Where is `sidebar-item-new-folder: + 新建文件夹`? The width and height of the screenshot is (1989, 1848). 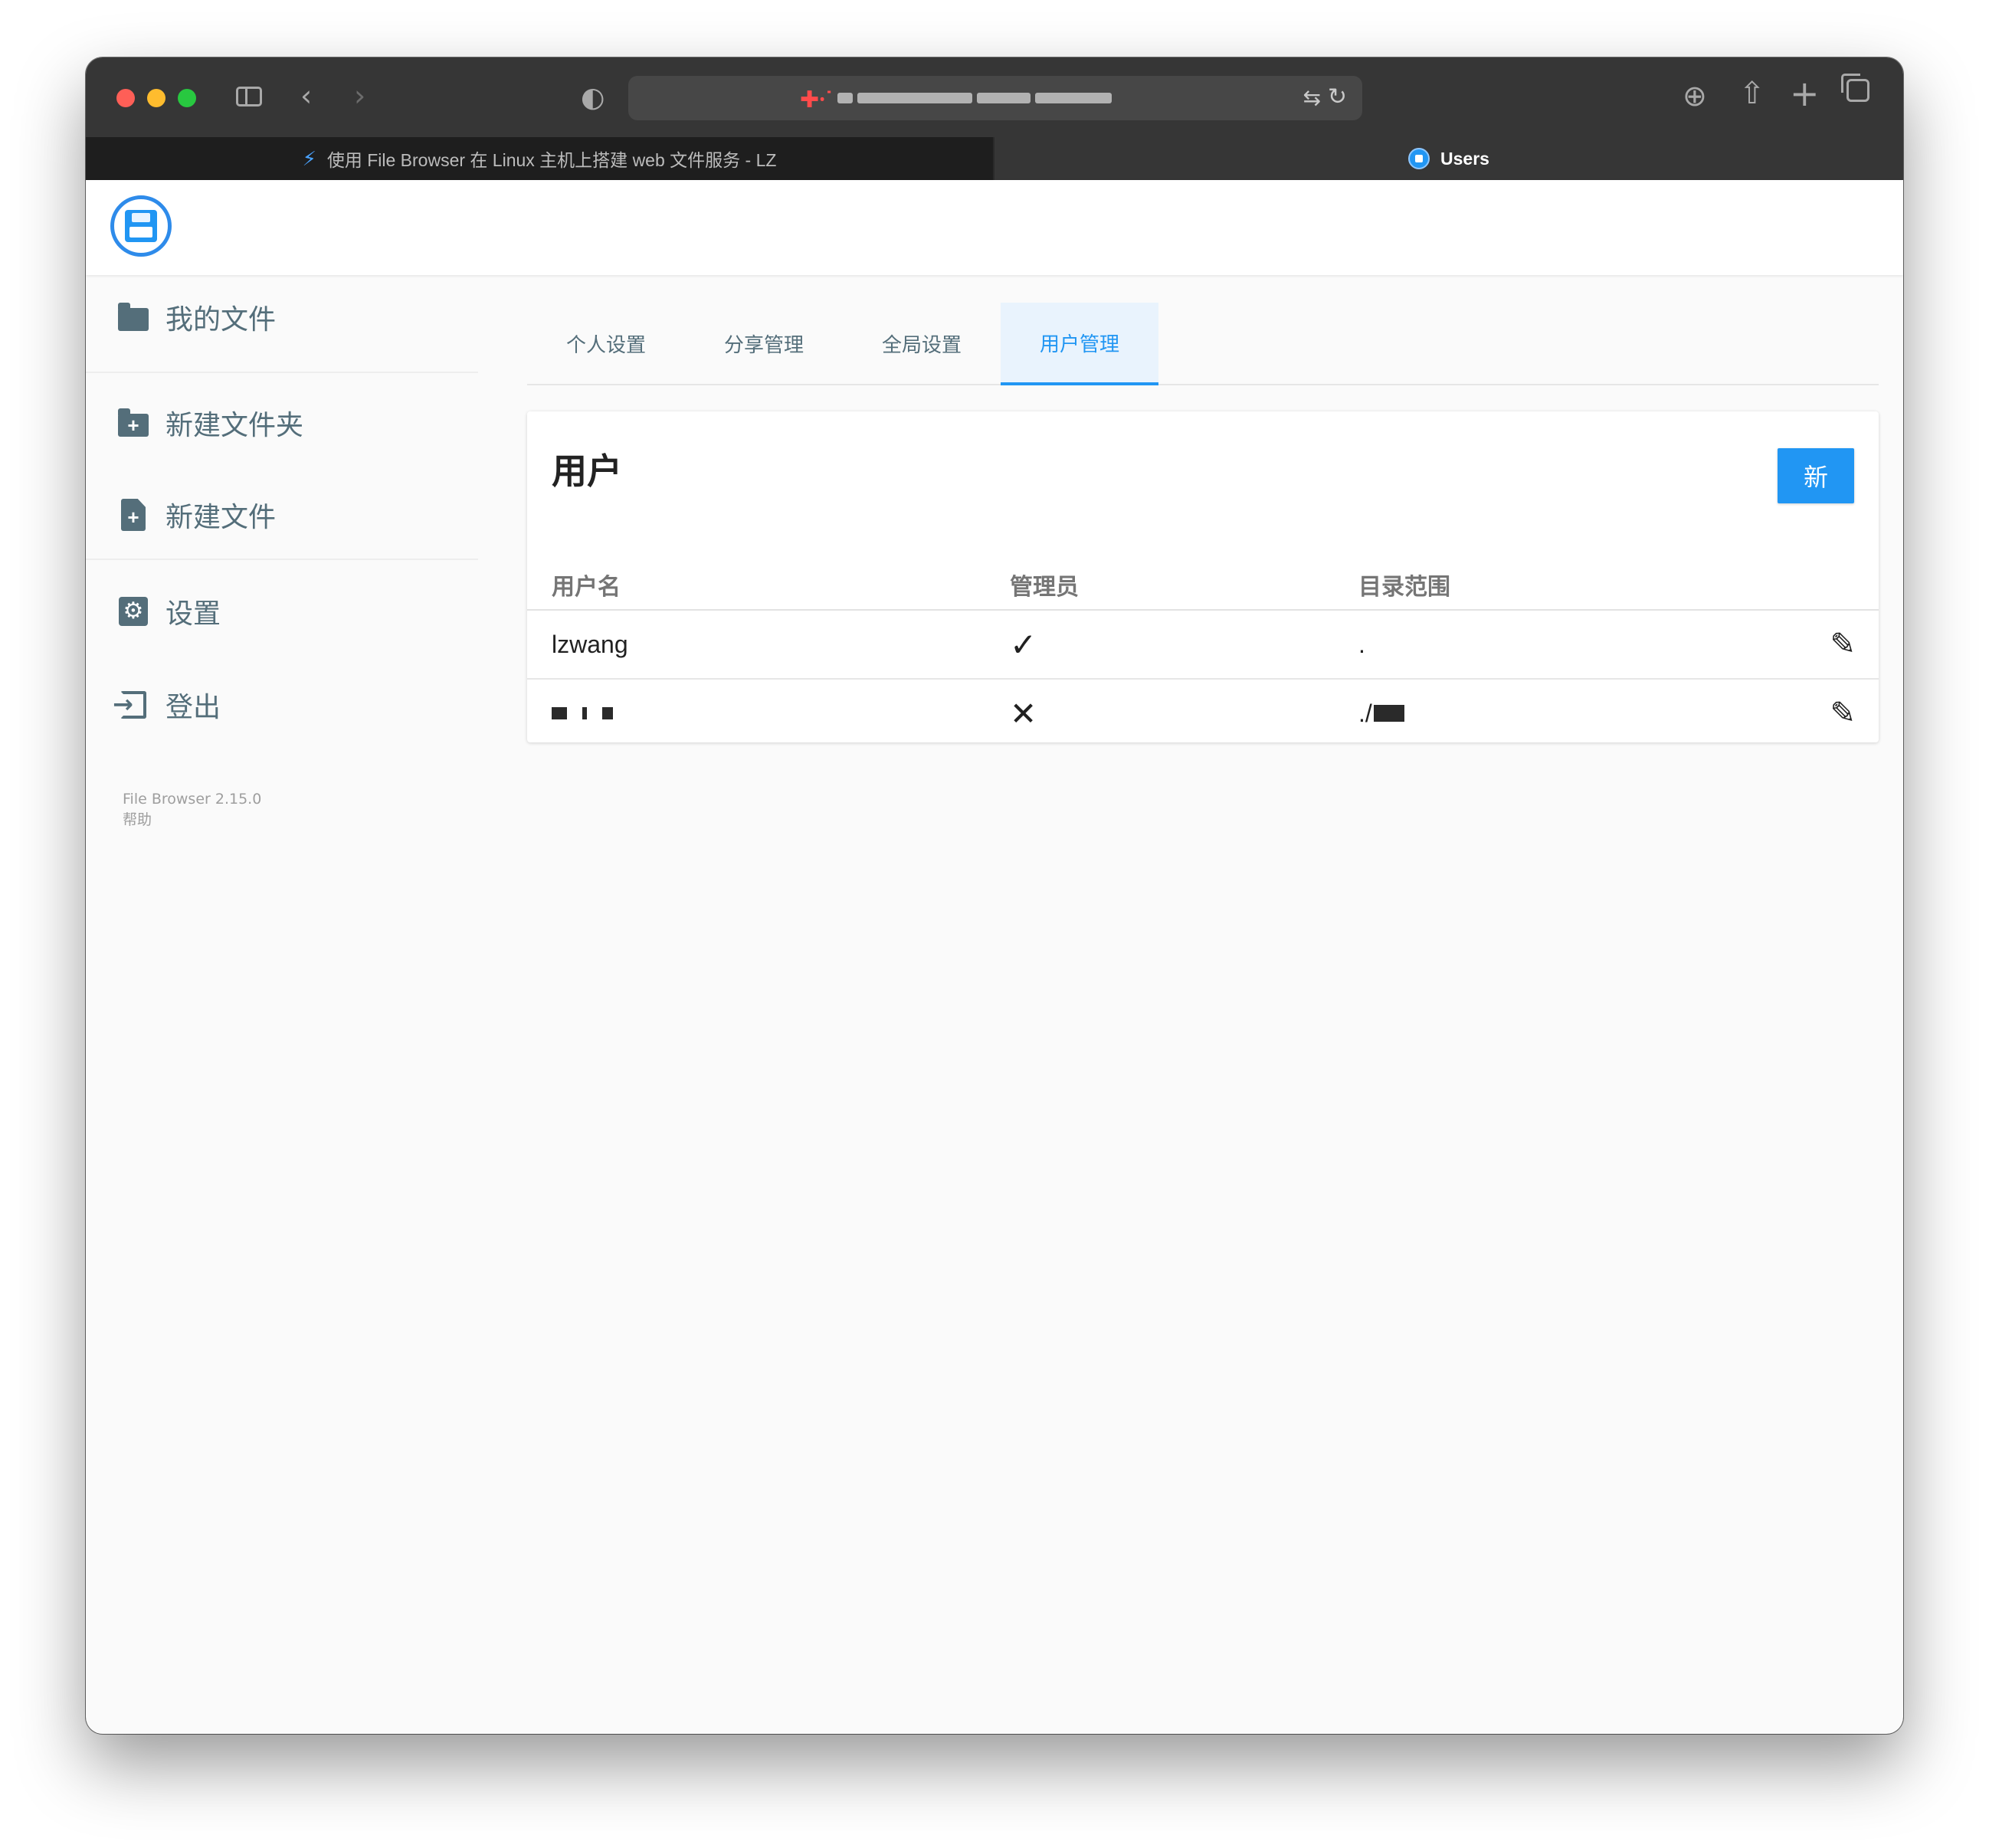 sidebar-item-new-folder: + 新建文件夹 is located at coordinates (282, 423).